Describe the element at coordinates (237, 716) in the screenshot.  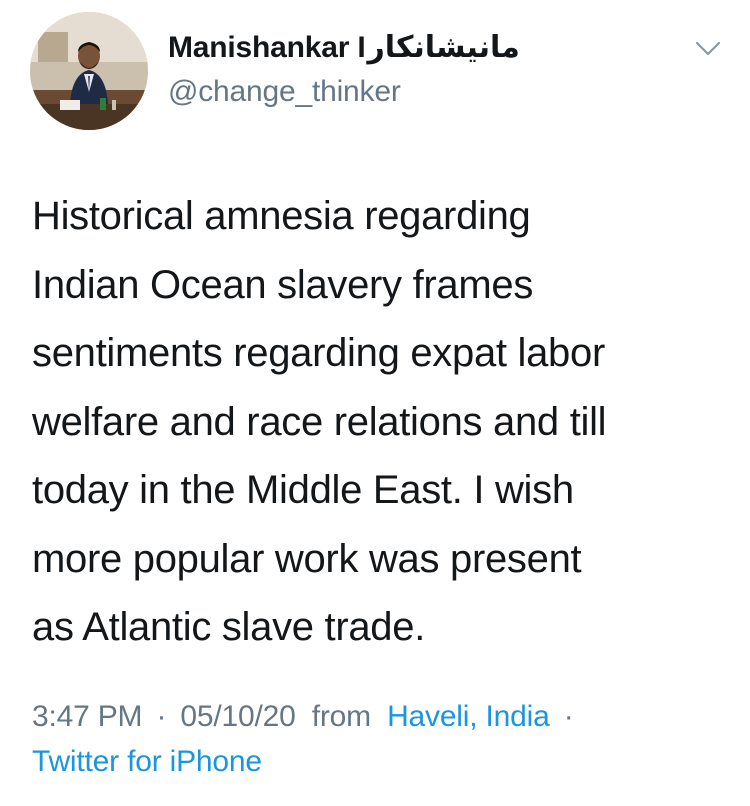
I see `tweet-date: 05/10/20` at that location.